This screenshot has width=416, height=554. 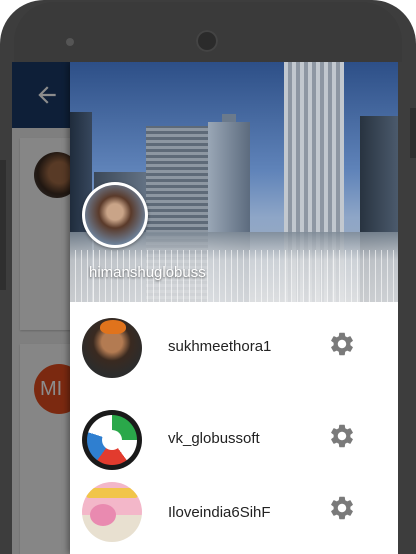 I want to click on profile-avatar, so click(x=115, y=215).